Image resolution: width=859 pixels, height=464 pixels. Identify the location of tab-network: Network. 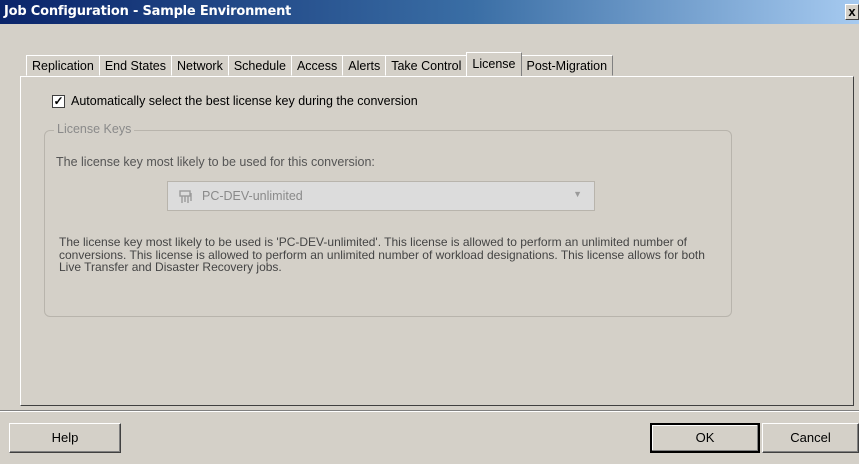
(200, 65).